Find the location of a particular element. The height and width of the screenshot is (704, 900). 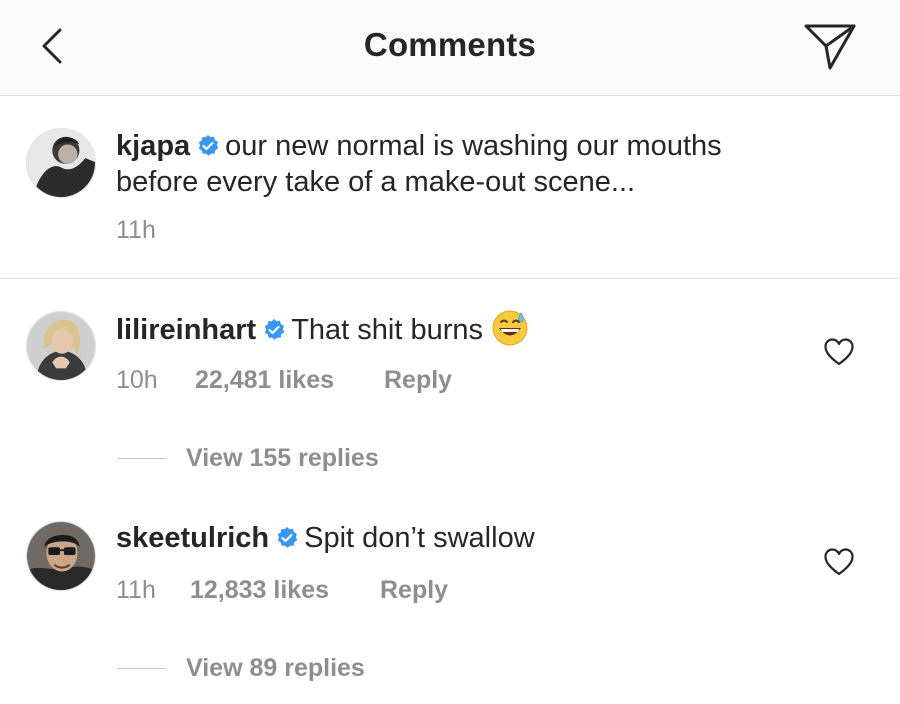

comment-time: 11h is located at coordinates (136, 590).